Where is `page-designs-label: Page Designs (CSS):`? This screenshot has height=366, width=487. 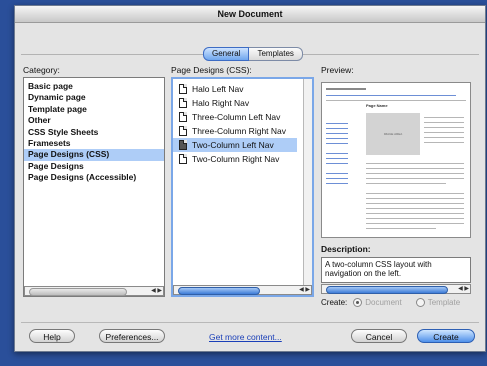 page-designs-label: Page Designs (CSS): is located at coordinates (211, 70).